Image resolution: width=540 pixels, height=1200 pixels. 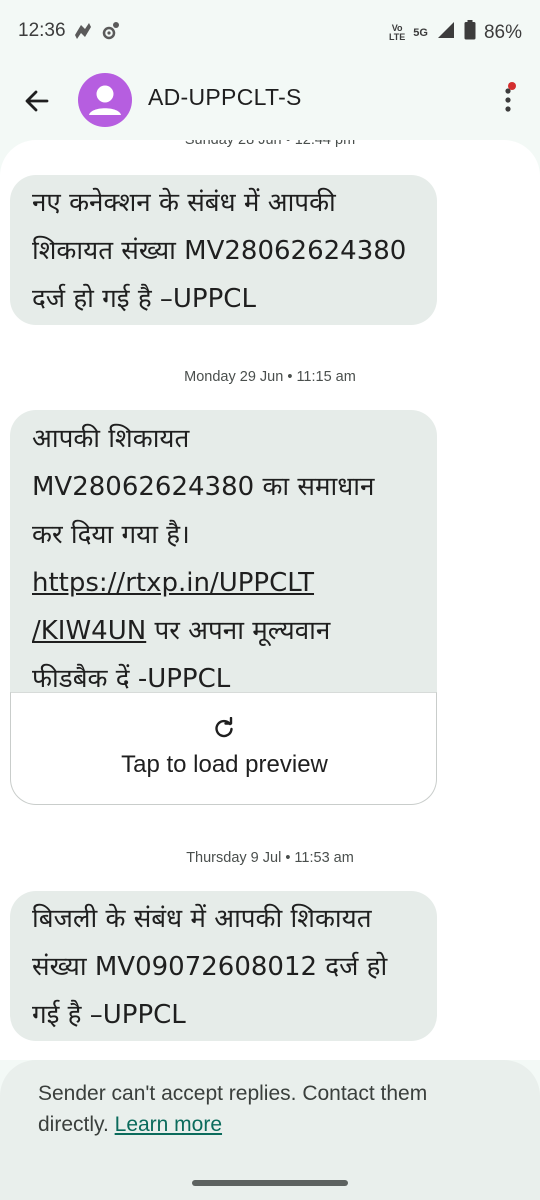 What do you see at coordinates (184, 203) in the screenshot?
I see `message-line: नए कनेक्शन के संबंध में आपकी` at bounding box center [184, 203].